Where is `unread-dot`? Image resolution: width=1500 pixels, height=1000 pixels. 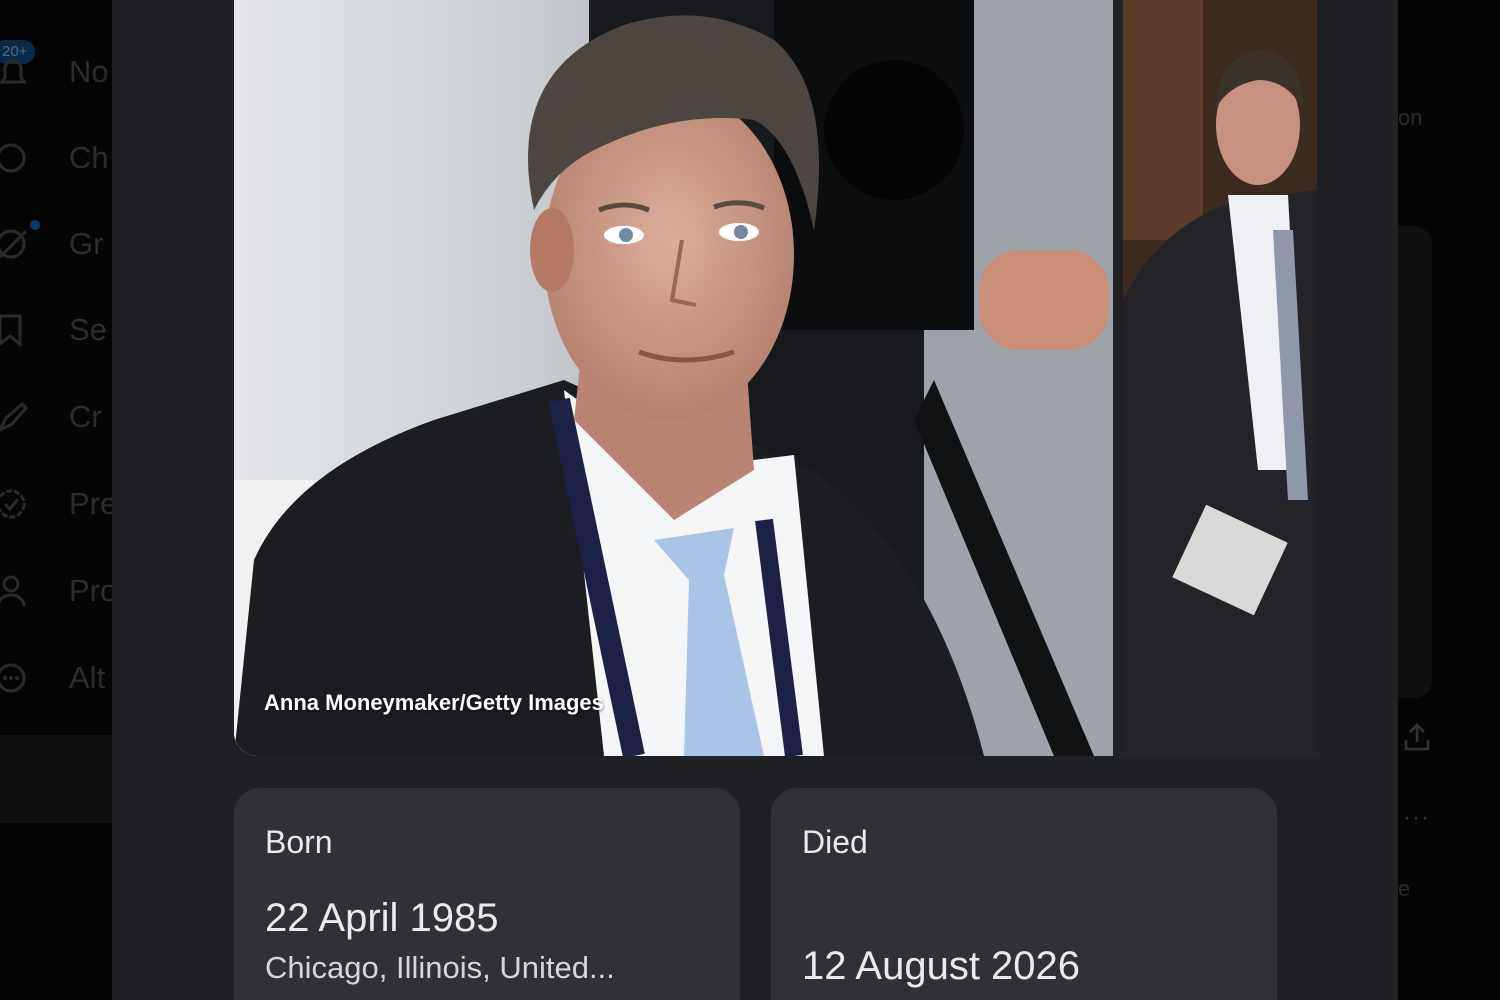
unread-dot is located at coordinates (35, 225).